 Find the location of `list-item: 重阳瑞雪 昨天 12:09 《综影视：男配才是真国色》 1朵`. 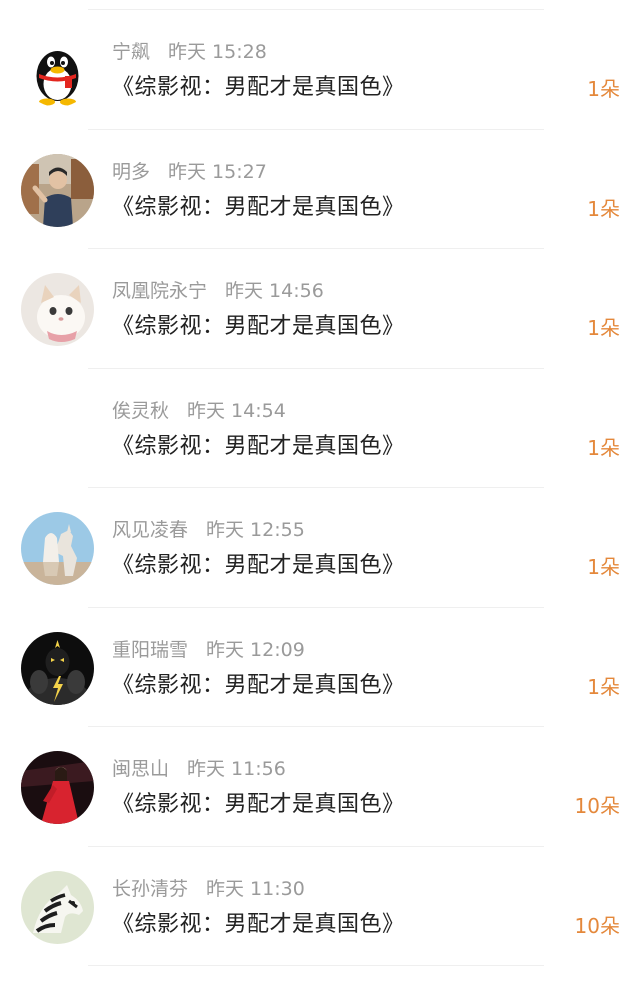

list-item: 重阳瑞雪 昨天 12:09 《综影视：男配才是真国色》 1朵 is located at coordinates (320, 667).